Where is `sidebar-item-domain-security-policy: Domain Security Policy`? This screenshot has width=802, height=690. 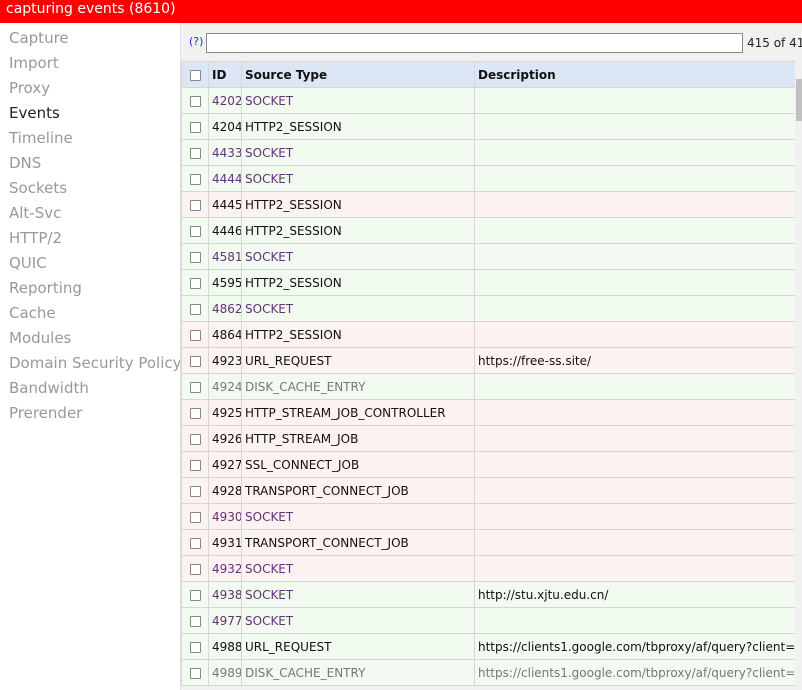 sidebar-item-domain-security-policy: Domain Security Policy is located at coordinates (91, 364).